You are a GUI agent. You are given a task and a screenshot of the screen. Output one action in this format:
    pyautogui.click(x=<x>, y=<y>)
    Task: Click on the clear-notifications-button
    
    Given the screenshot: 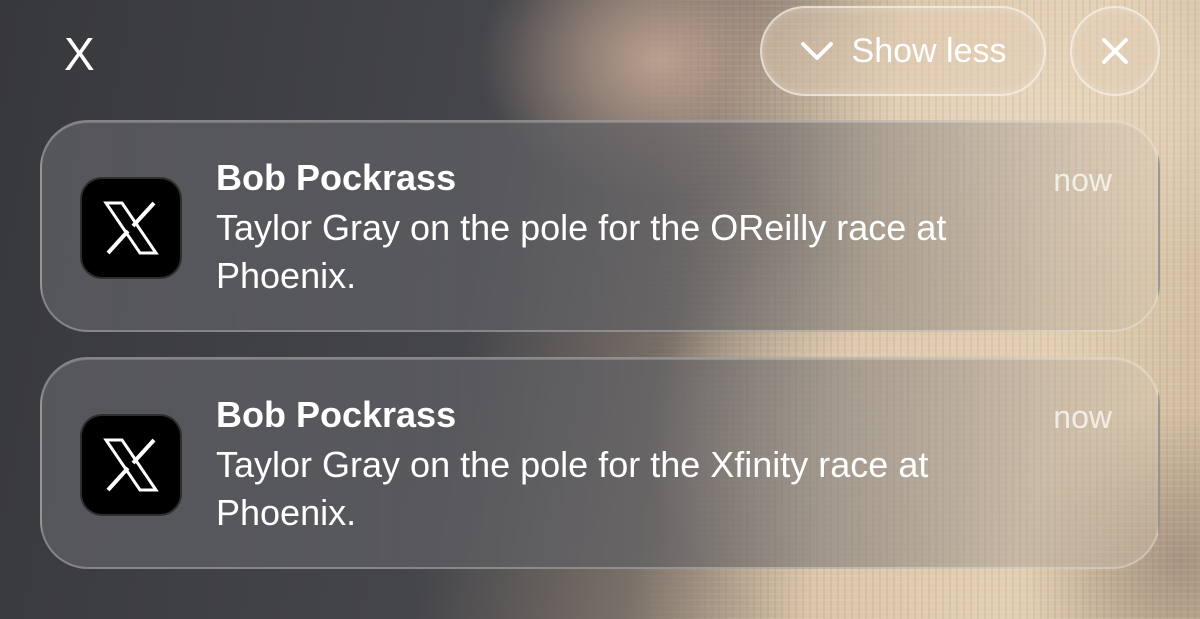 What is the action you would take?
    pyautogui.click(x=1115, y=51)
    